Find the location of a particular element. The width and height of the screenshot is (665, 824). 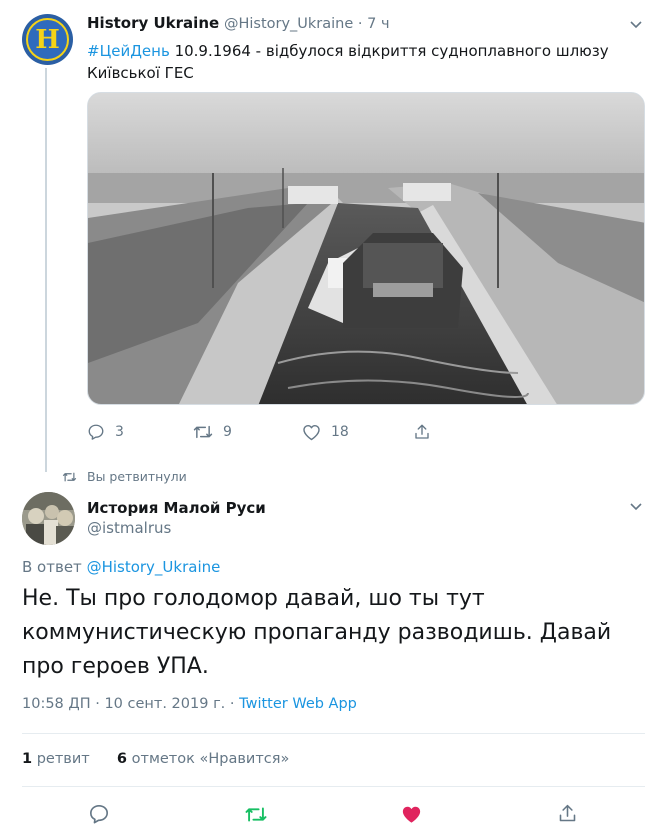

tweet2-source-link: Twitter Web App is located at coordinates (298, 704).